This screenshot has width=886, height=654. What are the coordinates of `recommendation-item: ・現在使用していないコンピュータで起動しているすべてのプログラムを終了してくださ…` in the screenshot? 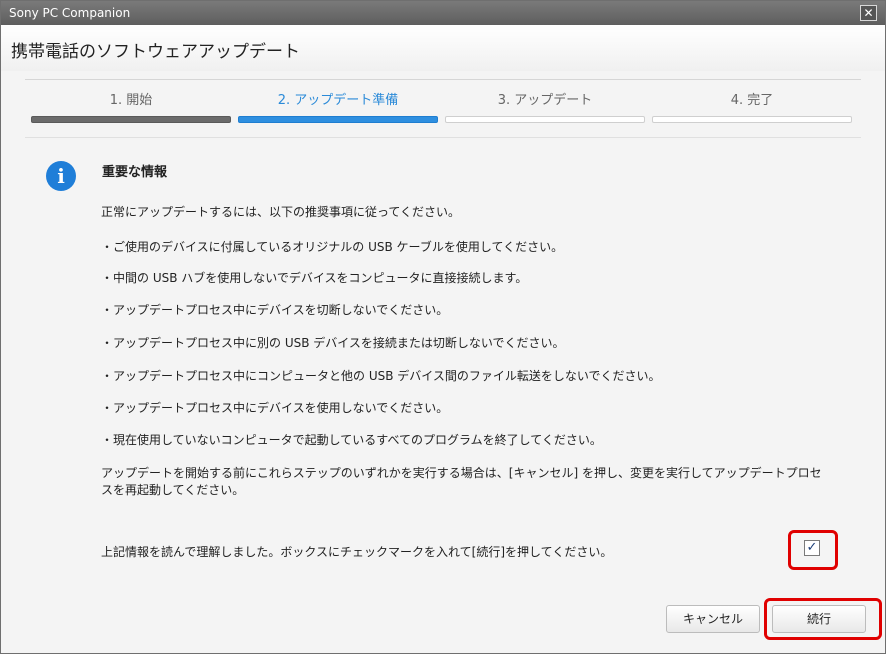 It's located at (351, 440).